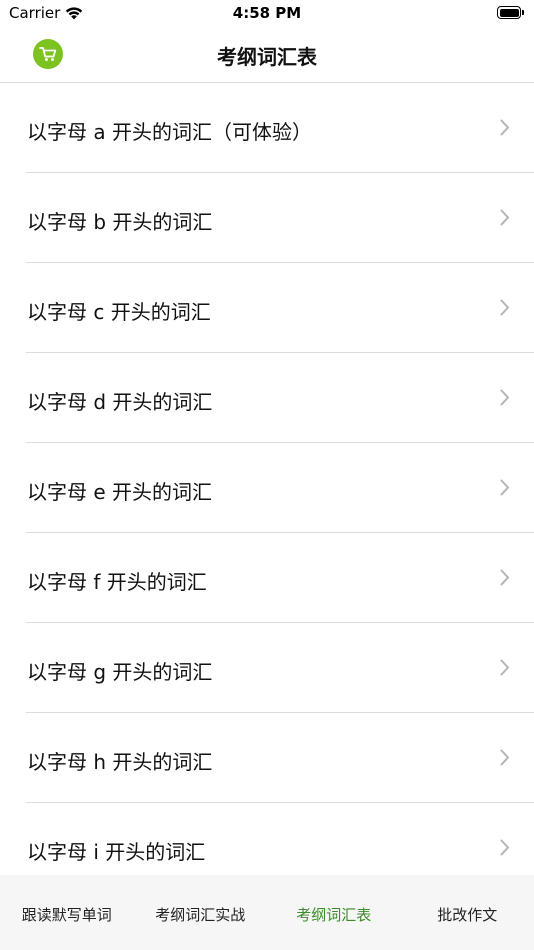 Image resolution: width=534 pixels, height=950 pixels. What do you see at coordinates (280, 668) in the screenshot?
I see `list-item-g: 以字母 g 开头的词汇` at bounding box center [280, 668].